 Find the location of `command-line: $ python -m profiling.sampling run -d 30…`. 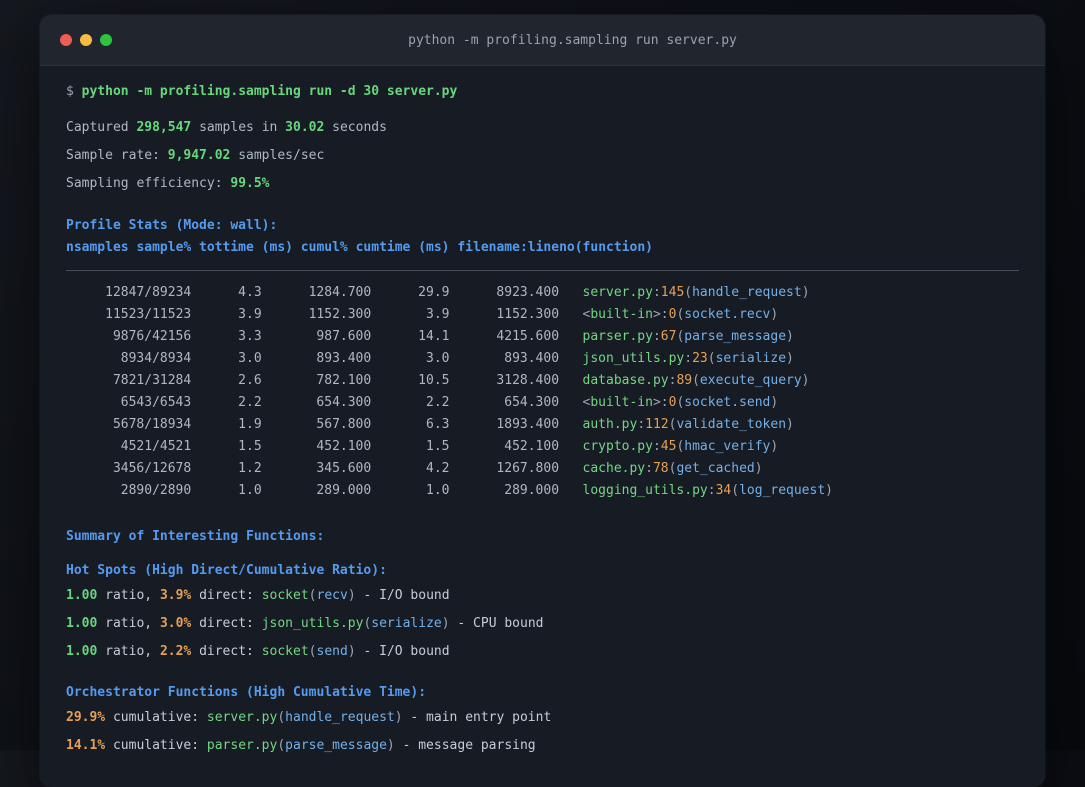

command-line: $ python -m profiling.sampling run -d 30… is located at coordinates (542, 92).